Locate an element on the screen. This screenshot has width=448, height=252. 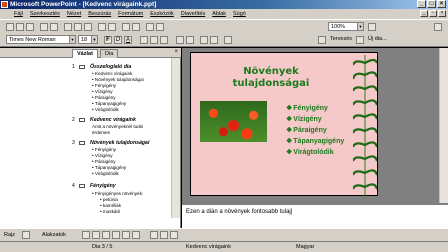
decrease-font-icon is located at coordinates (214, 40).